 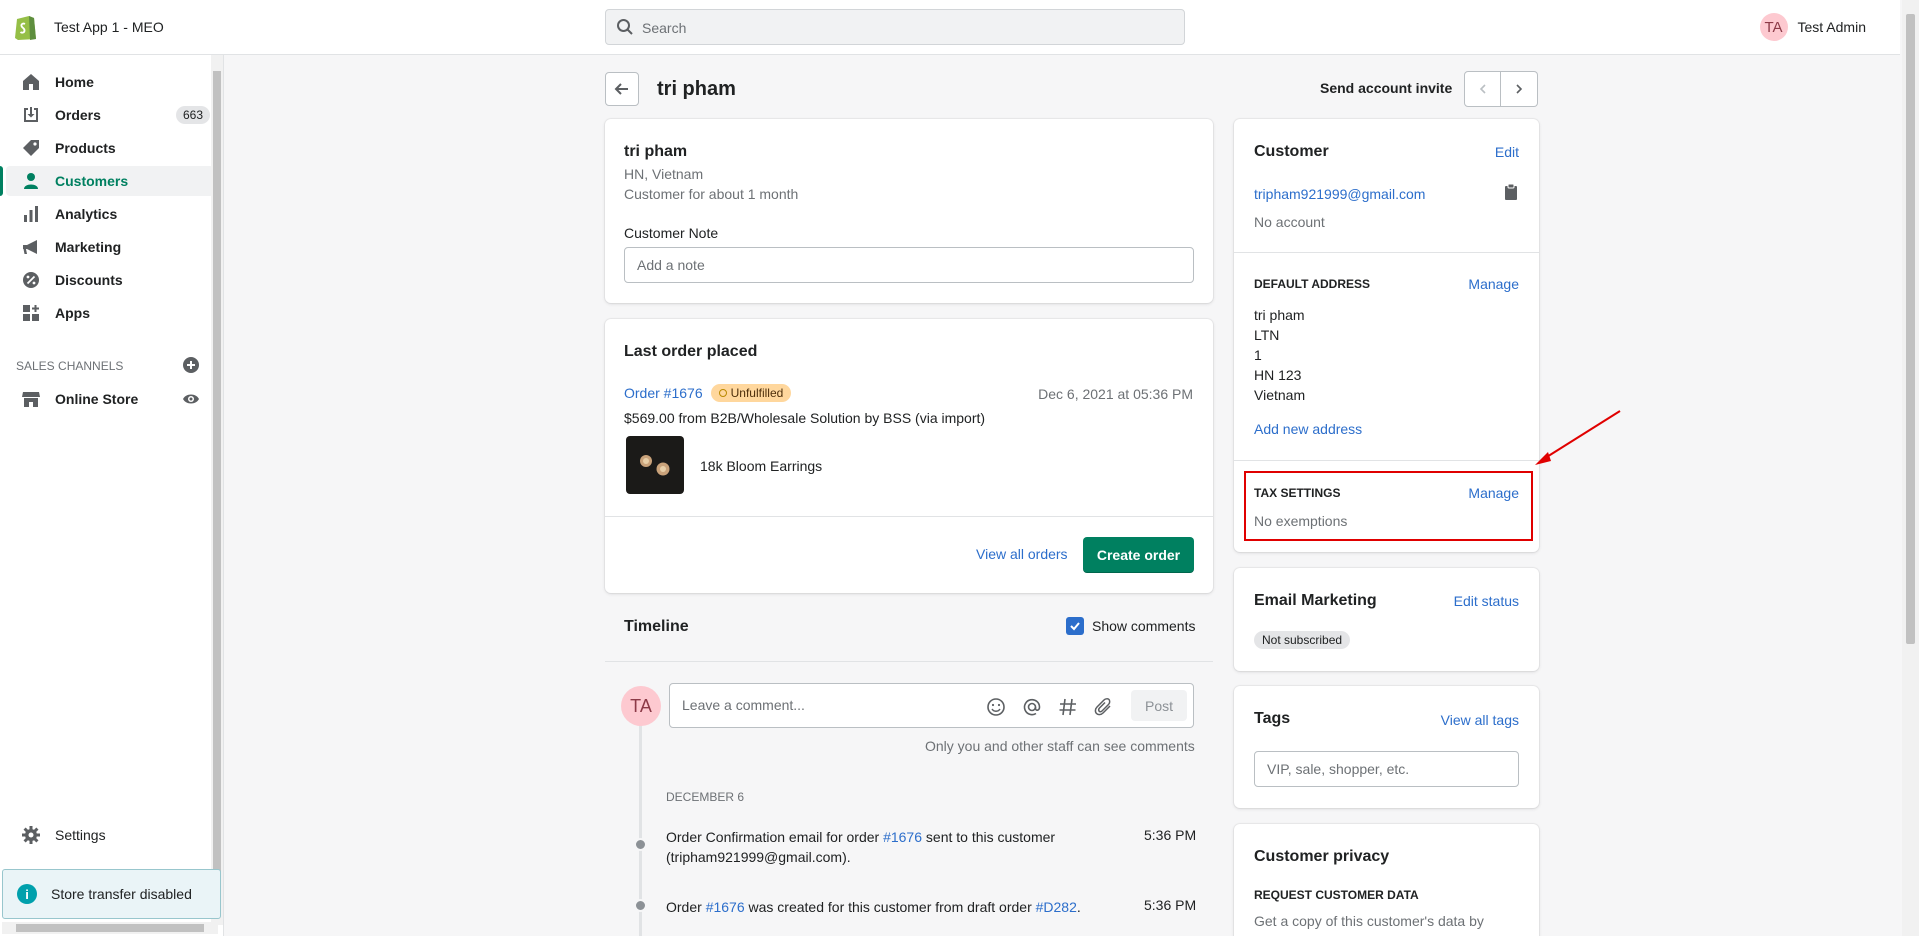 I want to click on request-data-title: REQUEST CUSTOMER DATA, so click(x=1336, y=895).